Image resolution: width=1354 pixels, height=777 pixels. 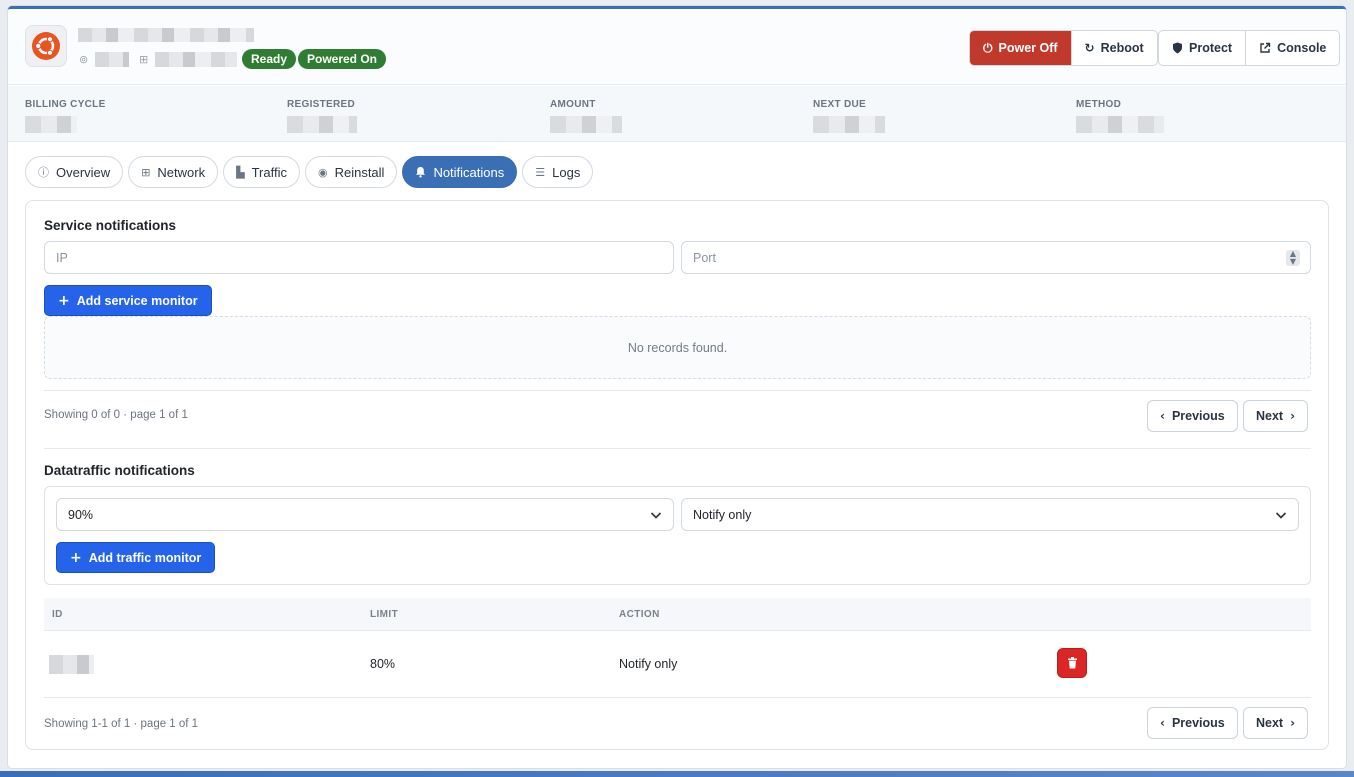 I want to click on external-link-icon, so click(x=1265, y=47).